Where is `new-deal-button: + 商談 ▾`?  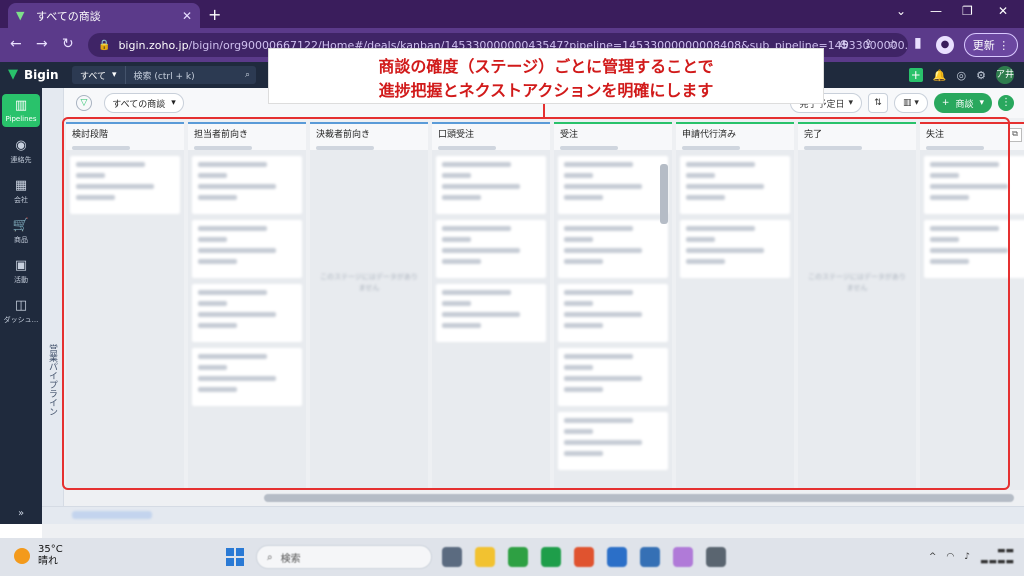 new-deal-button: + 商談 ▾ is located at coordinates (962, 103).